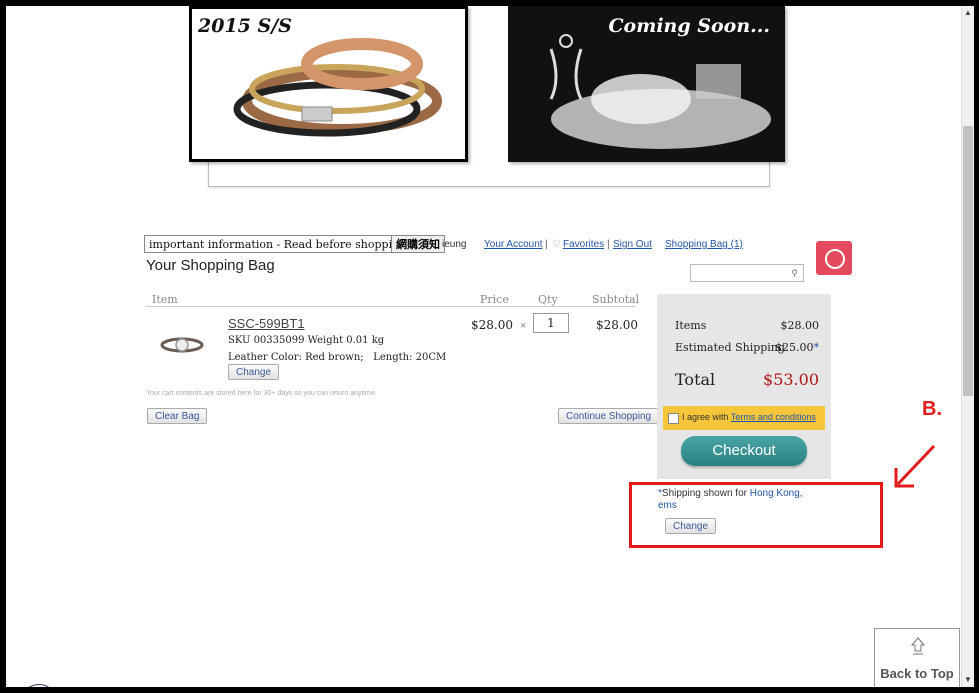 The width and height of the screenshot is (979, 693). Describe the element at coordinates (747, 273) in the screenshot. I see `search-input: ⚲` at that location.